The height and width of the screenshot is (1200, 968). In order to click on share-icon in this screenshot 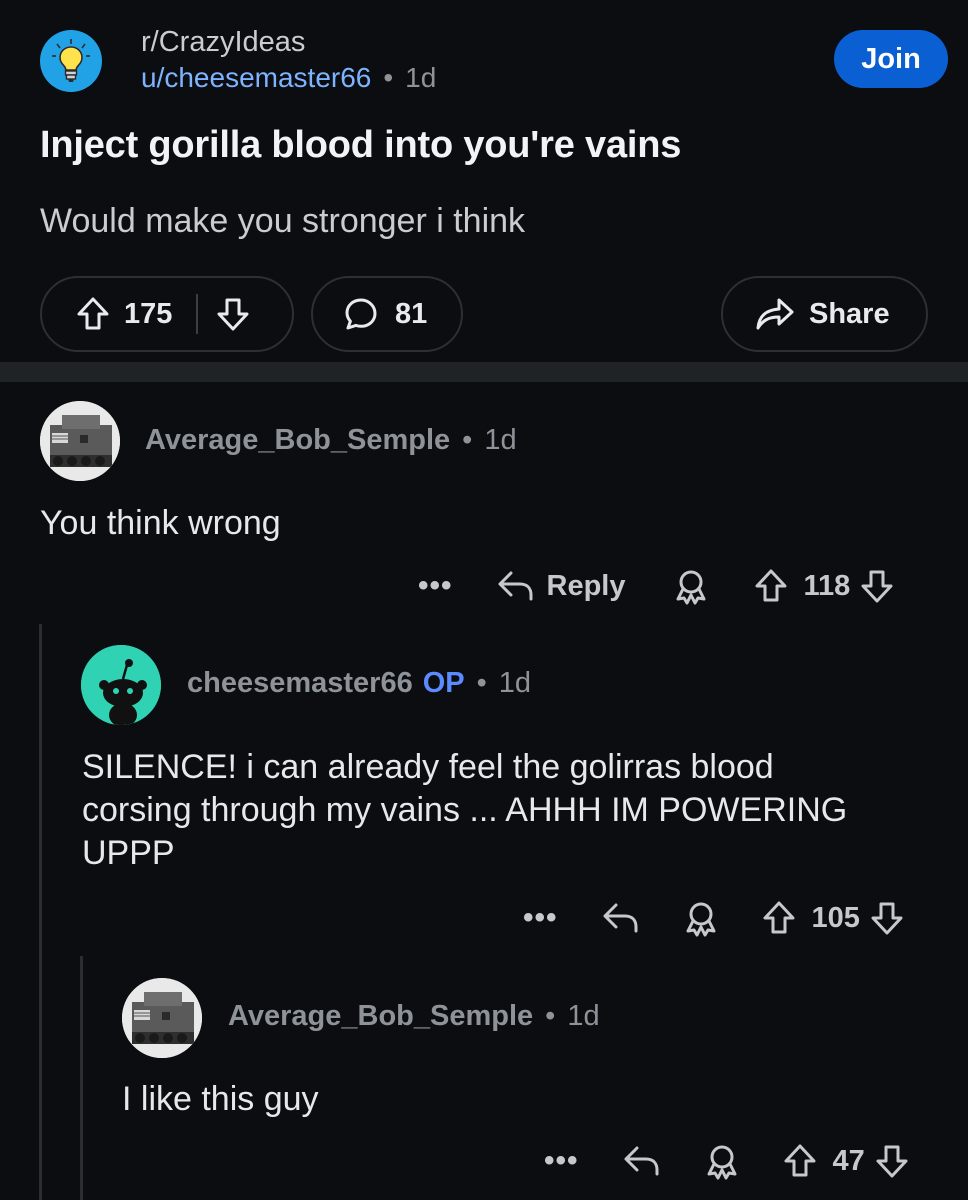, I will do `click(775, 314)`.